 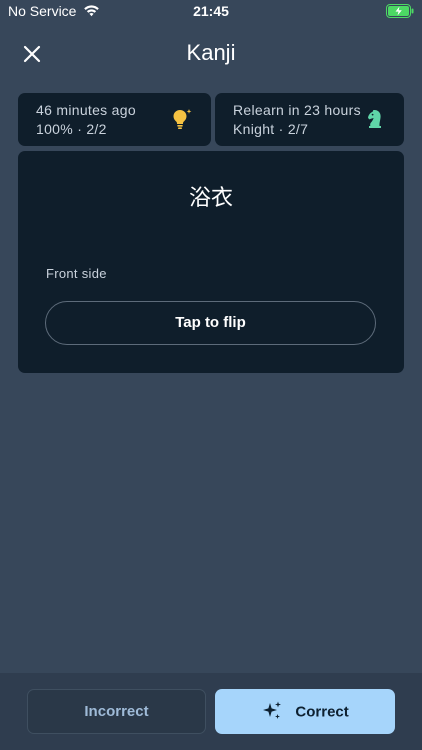 I want to click on tap-to-flip-button: Tap to flip, so click(x=210, y=323).